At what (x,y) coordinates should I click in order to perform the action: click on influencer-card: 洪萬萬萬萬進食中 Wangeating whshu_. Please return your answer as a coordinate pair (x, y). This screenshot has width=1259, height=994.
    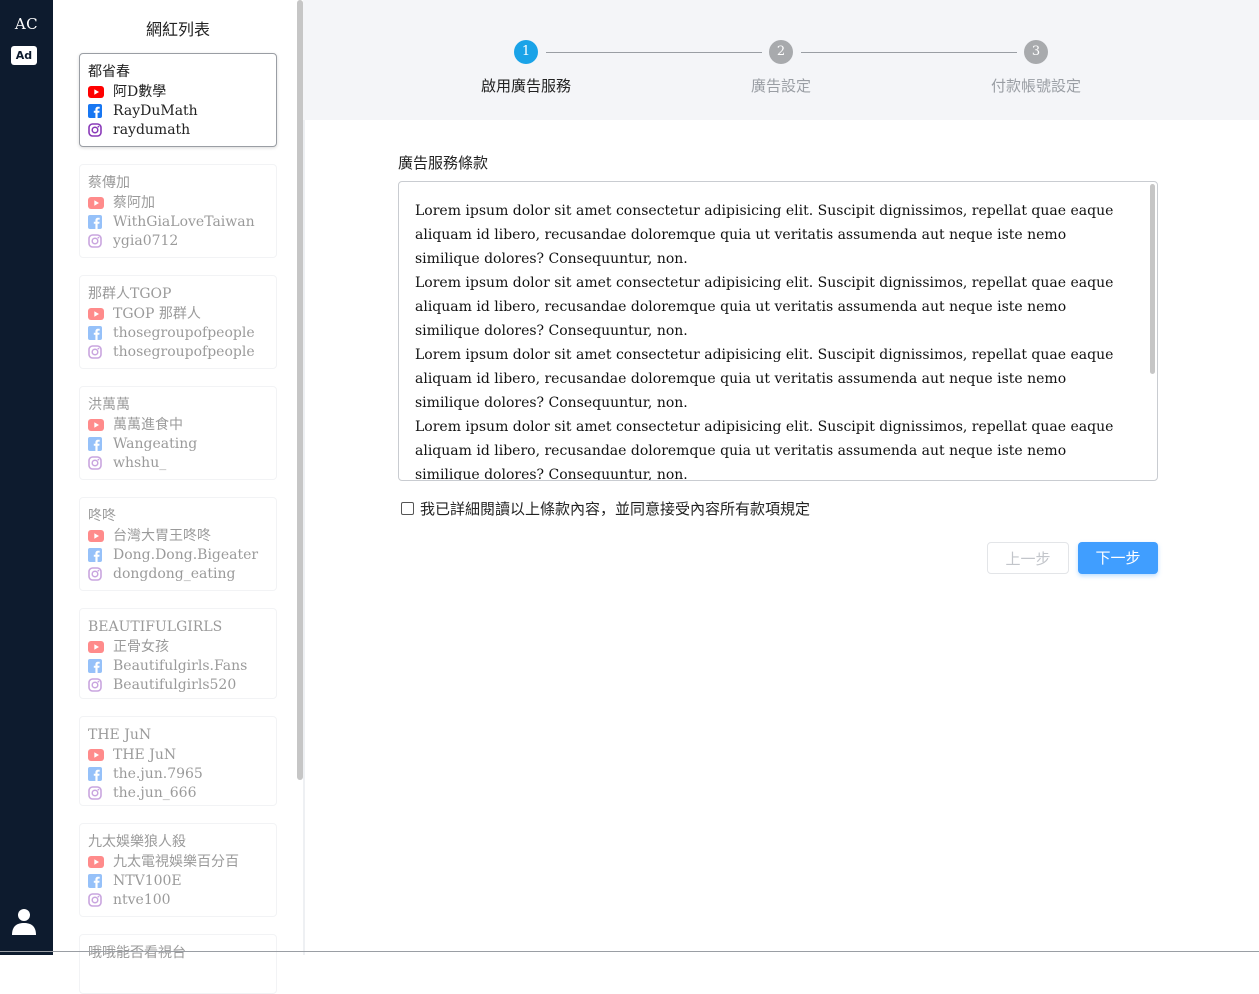
    Looking at the image, I should click on (178, 433).